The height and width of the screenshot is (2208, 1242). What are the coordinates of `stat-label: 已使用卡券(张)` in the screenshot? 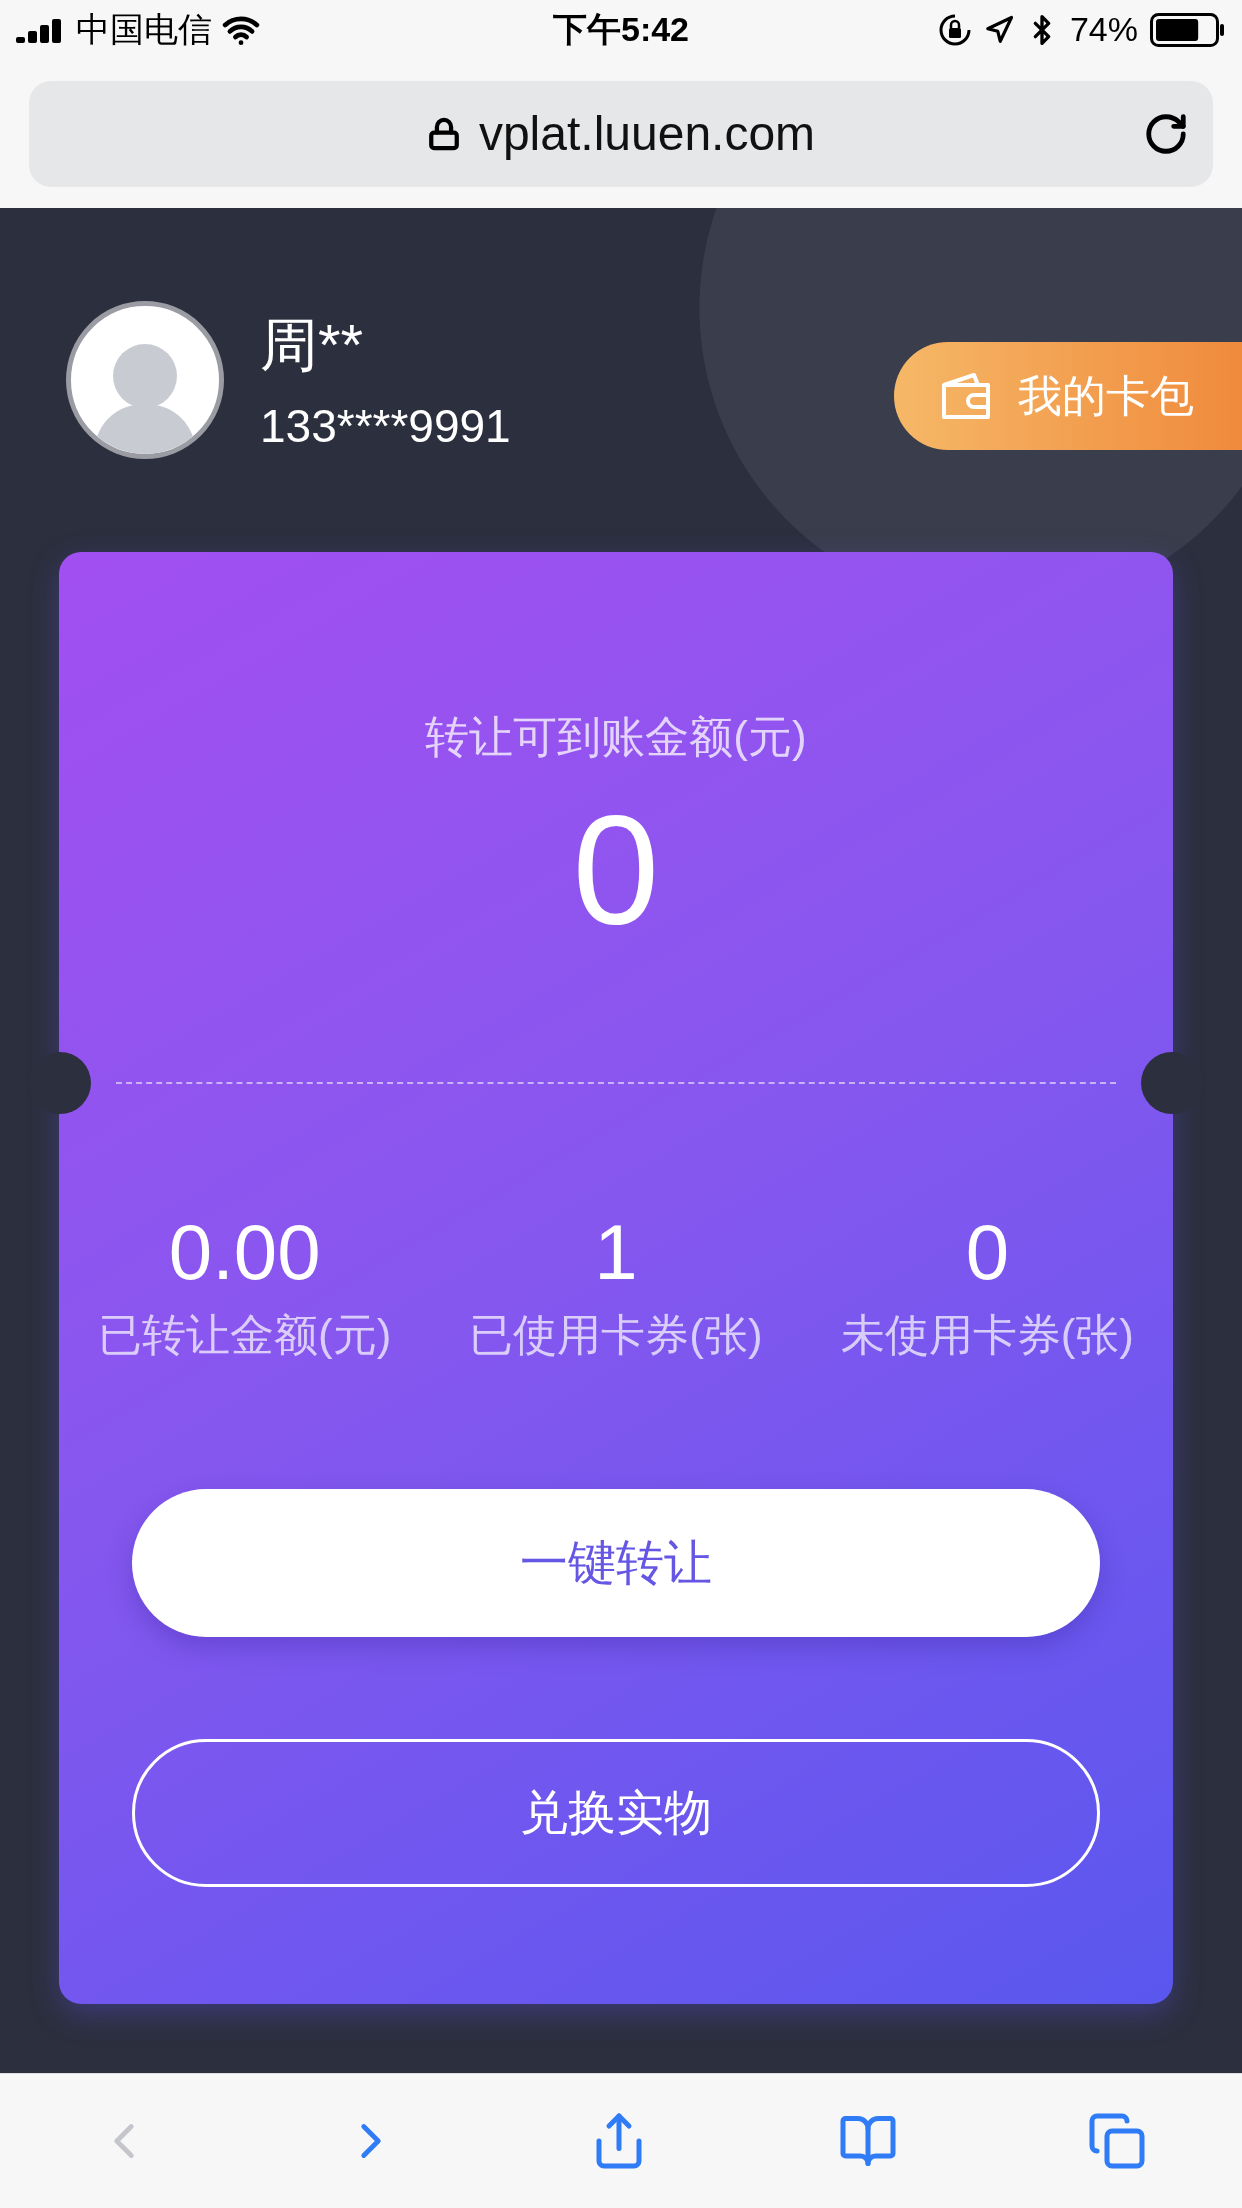 It's located at (616, 1334).